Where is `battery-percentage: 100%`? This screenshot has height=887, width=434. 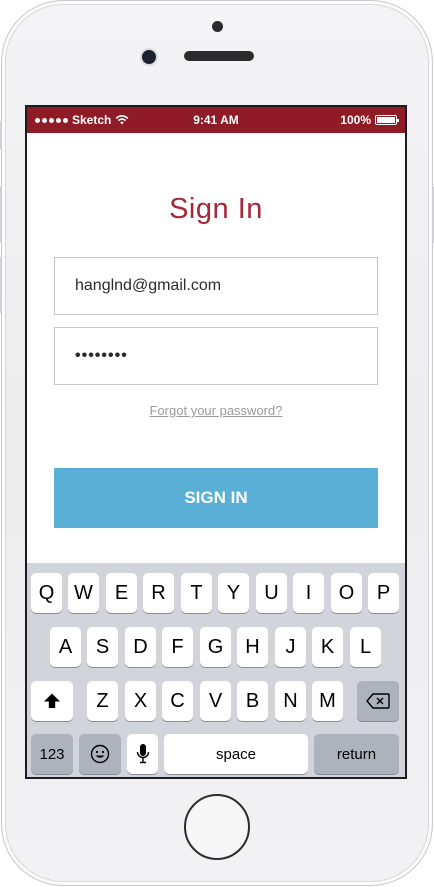
battery-percentage: 100% is located at coordinates (355, 120).